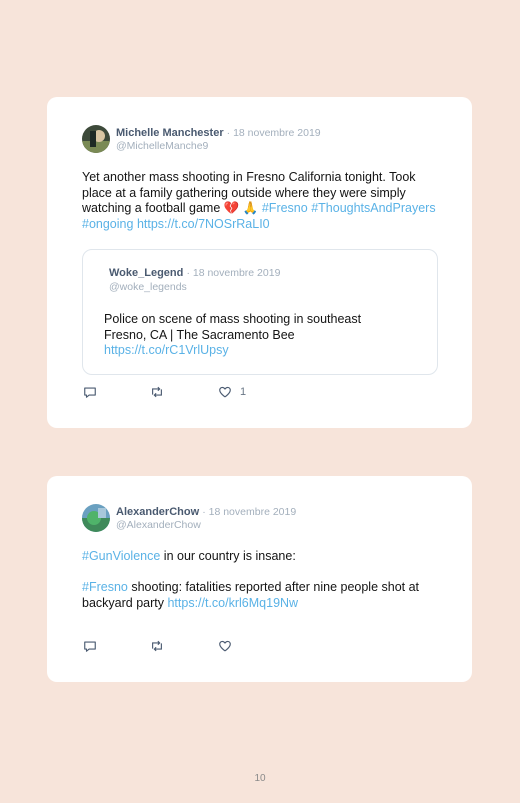 The image size is (520, 803). I want to click on hashtag: #GunViolence, so click(121, 556).